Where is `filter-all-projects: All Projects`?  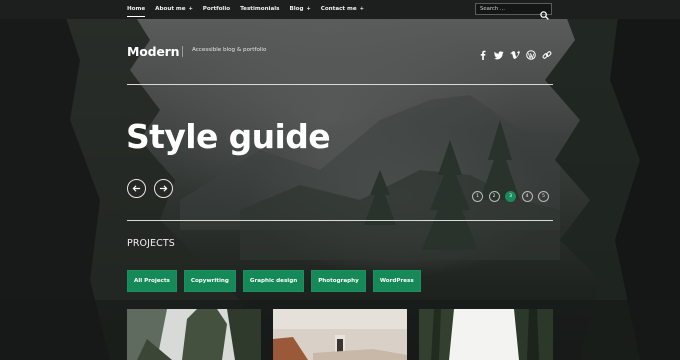 filter-all-projects: All Projects is located at coordinates (152, 281).